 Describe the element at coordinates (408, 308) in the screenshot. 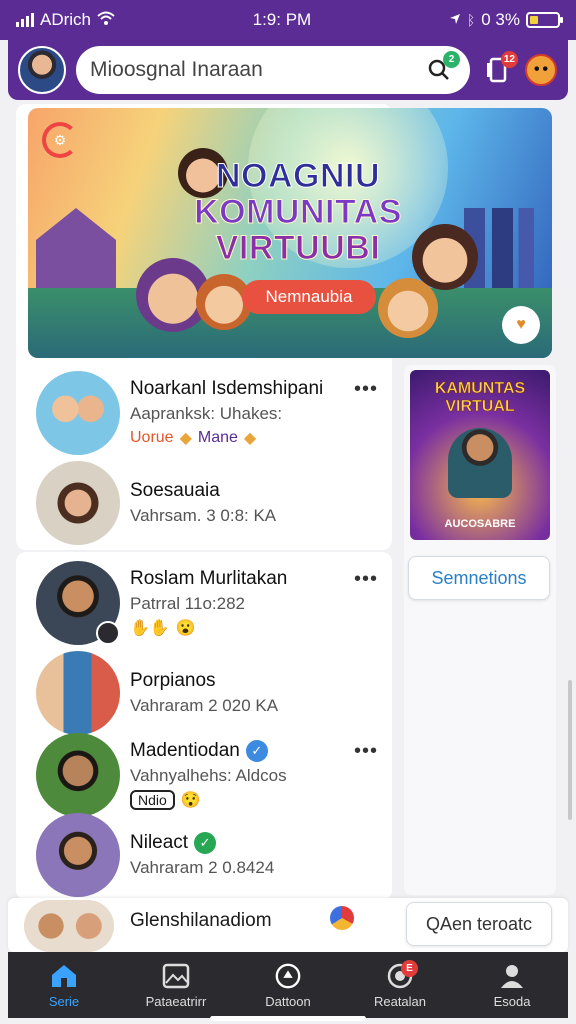

I see `kid-illustration` at that location.